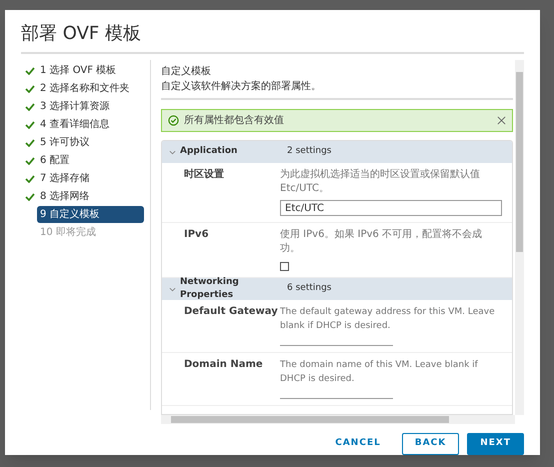 This screenshot has width=554, height=467. I want to click on group-name: Application, so click(209, 151).